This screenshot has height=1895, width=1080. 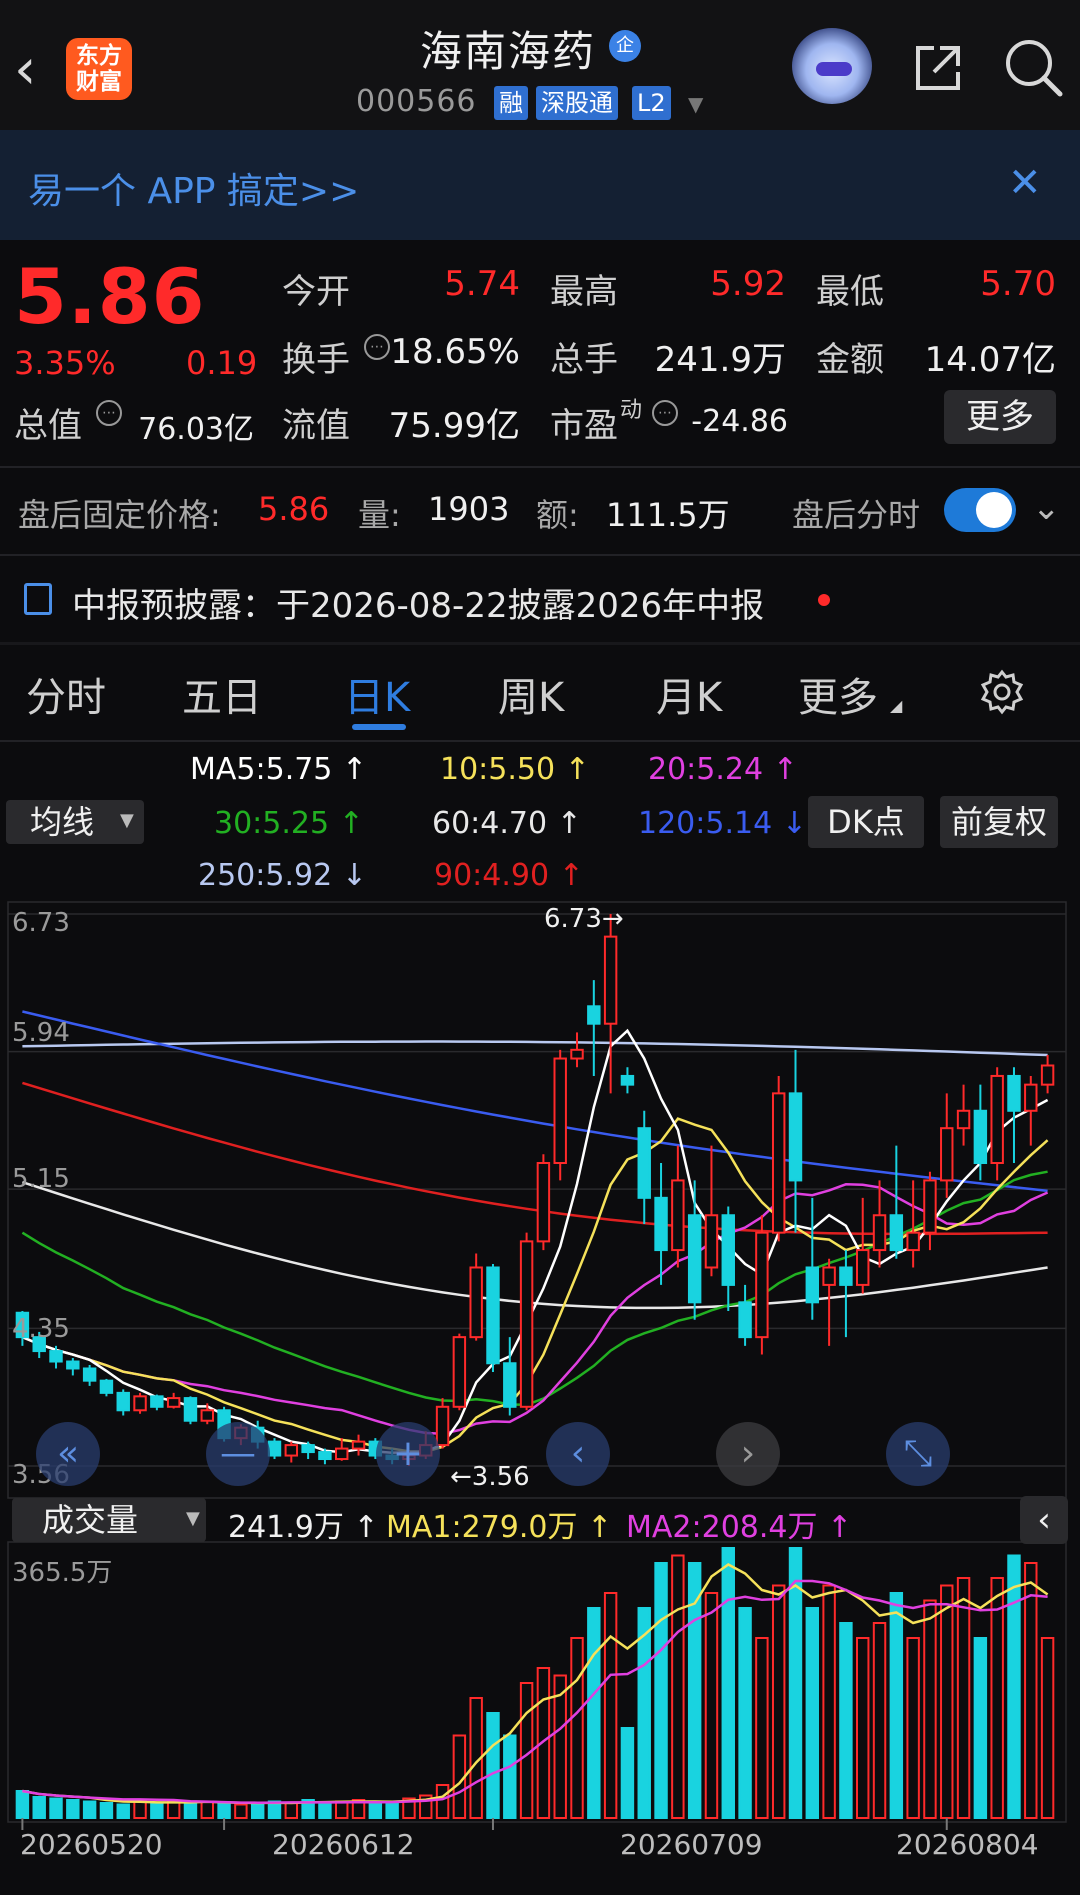 I want to click on divider, so click(x=540, y=555).